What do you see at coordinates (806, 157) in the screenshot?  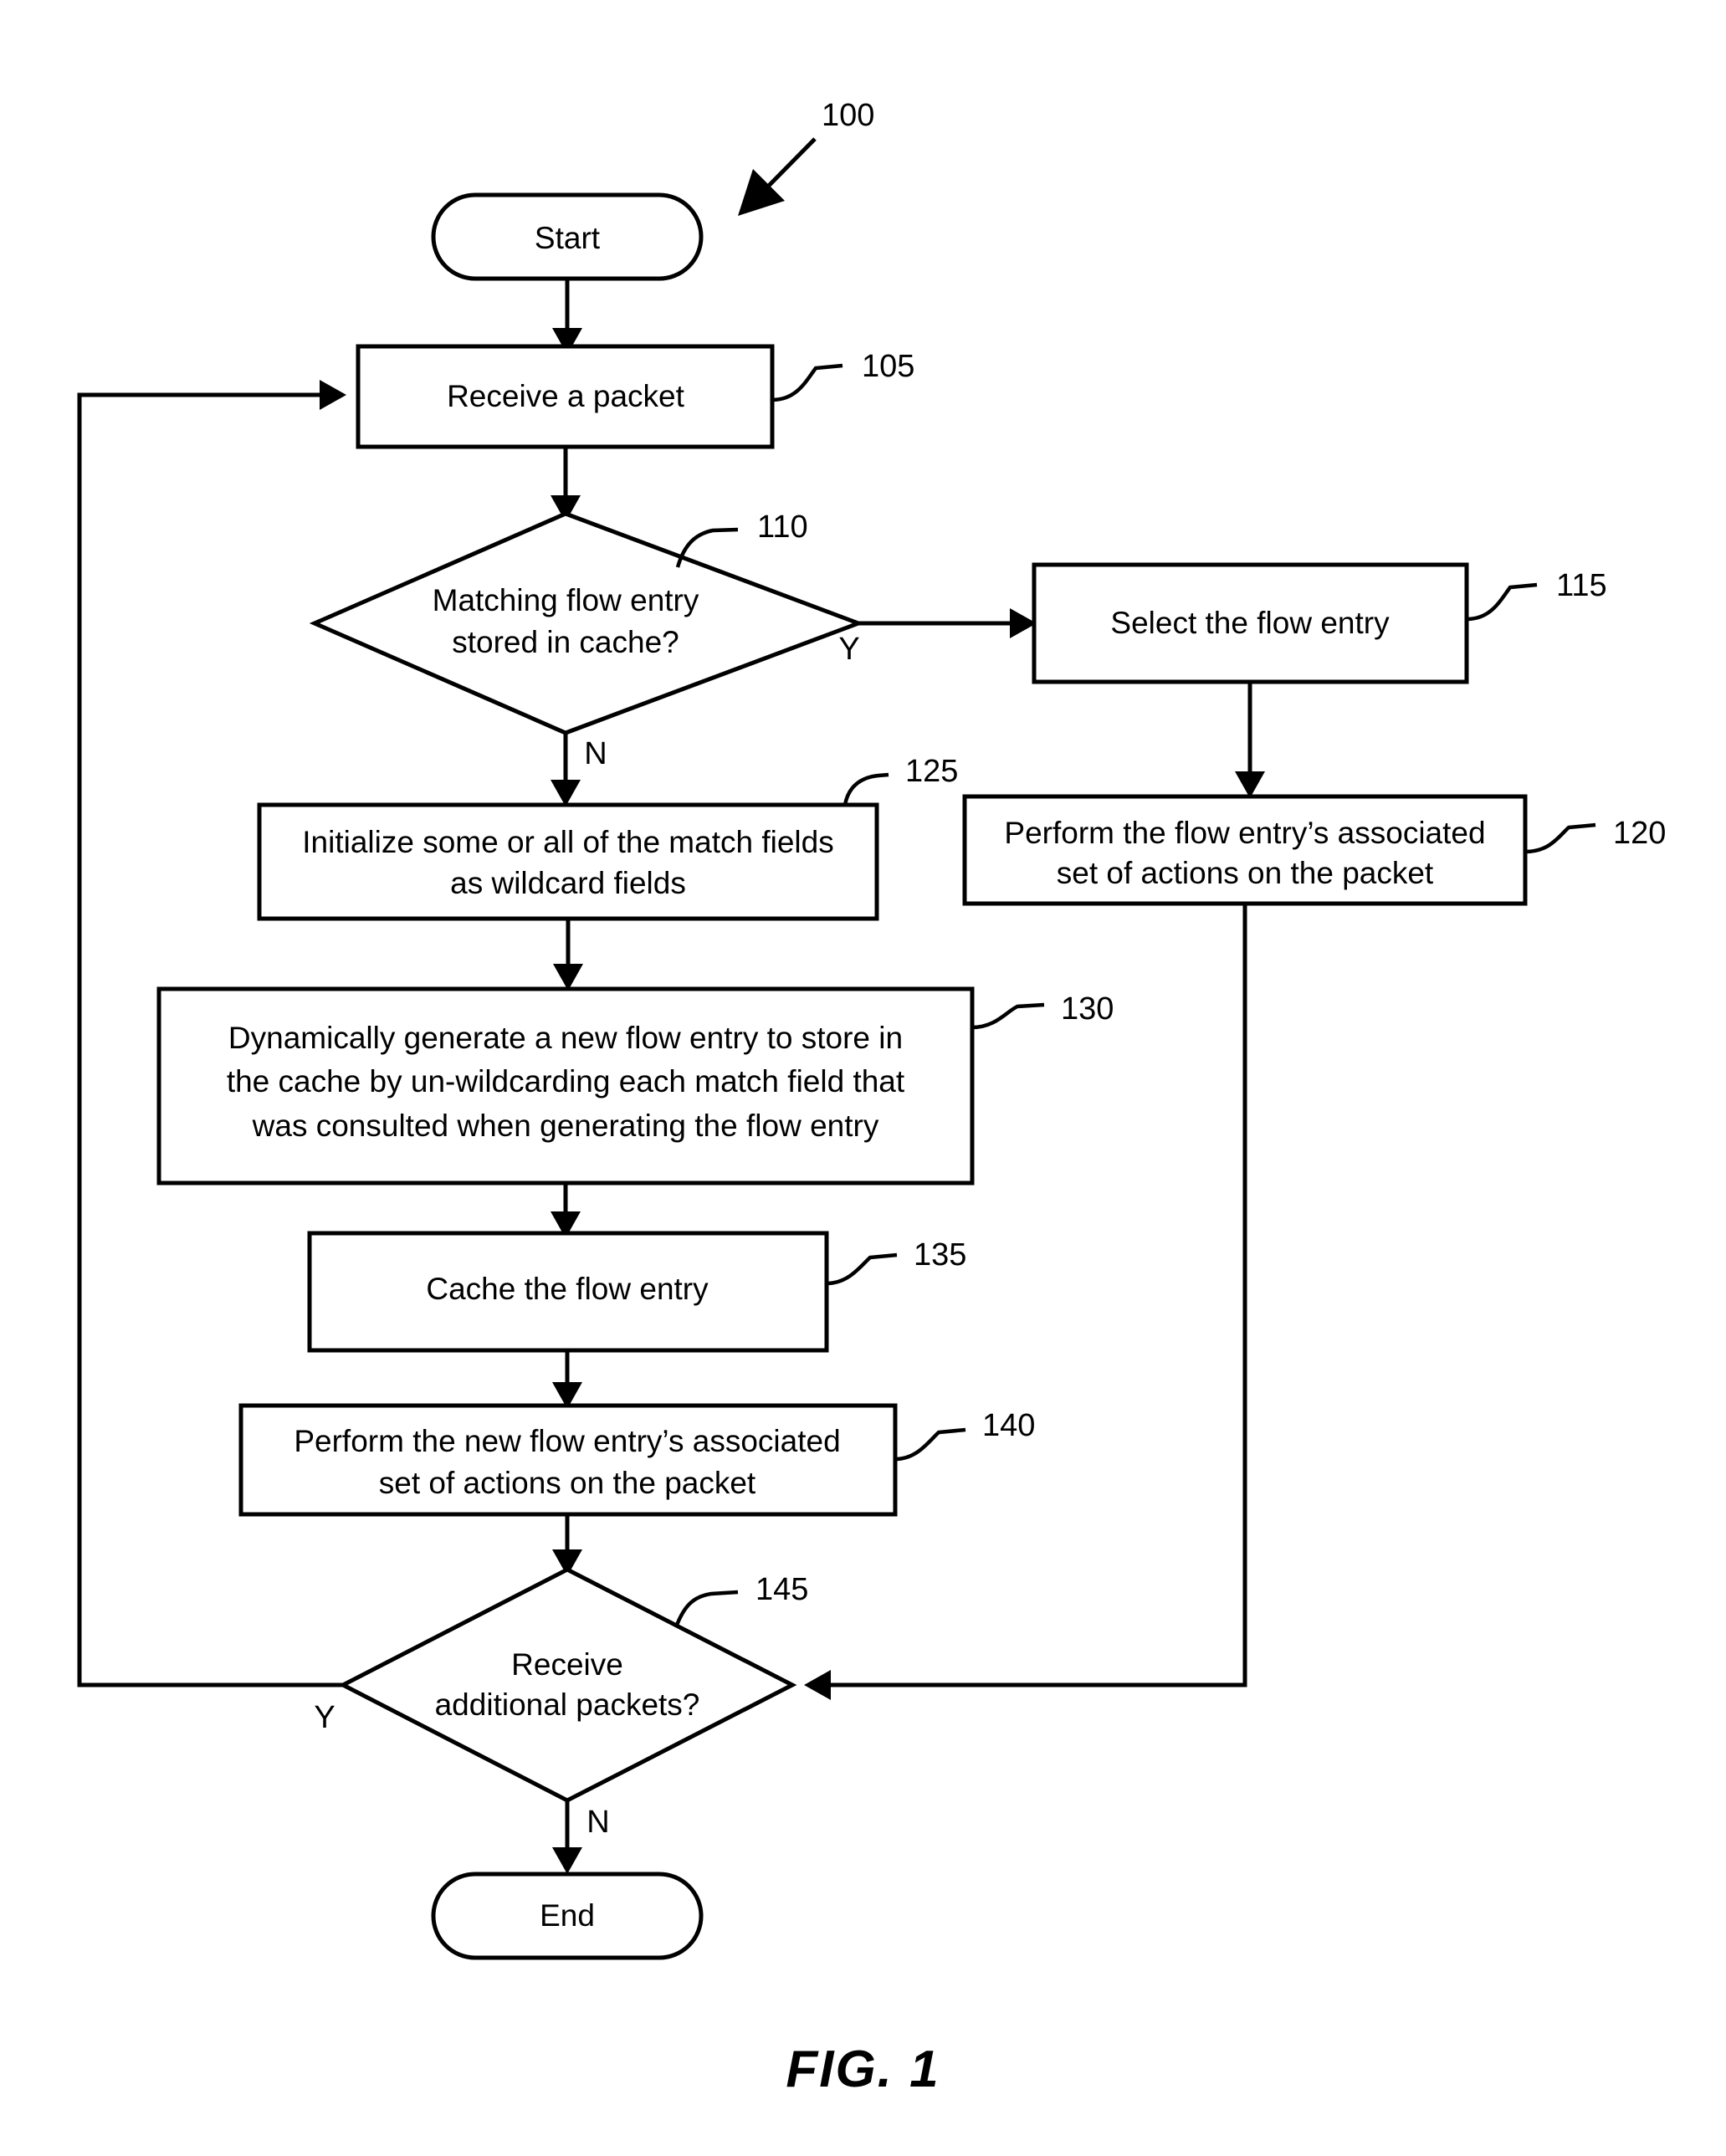 I see `figure-ref-100: 100` at bounding box center [806, 157].